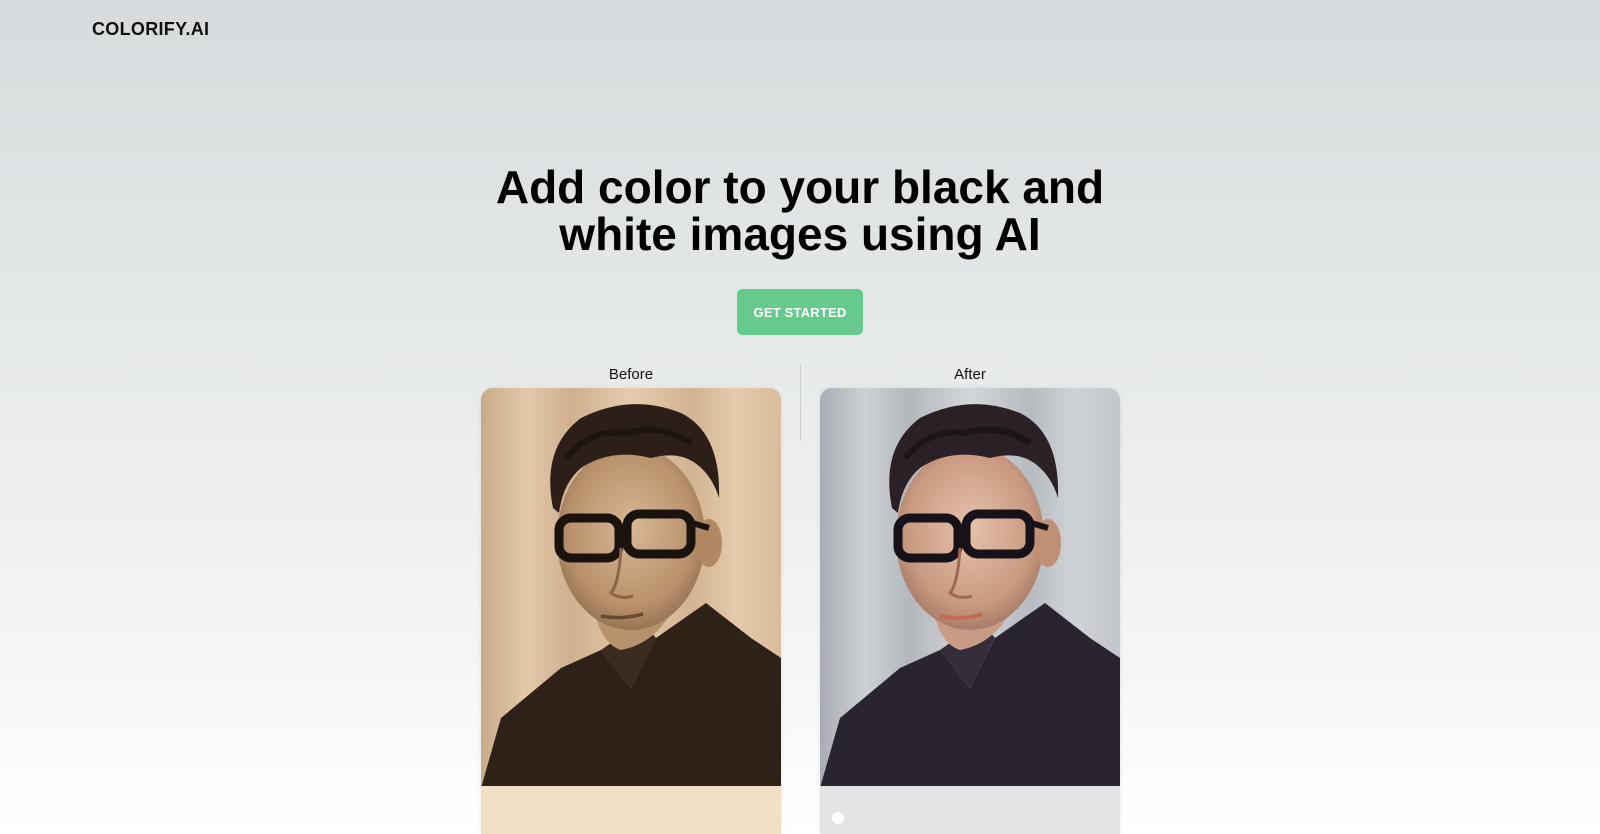 This screenshot has height=834, width=1600. I want to click on portrait-colorized-photo-icon, so click(970, 611).